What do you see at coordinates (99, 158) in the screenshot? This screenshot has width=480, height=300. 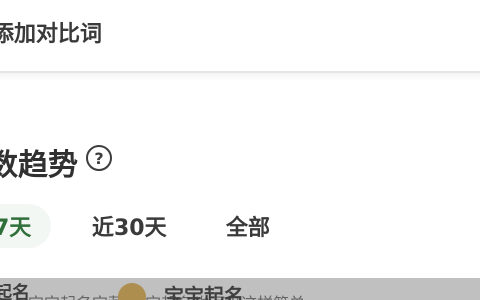 I see `question-circle-icon: ?` at bounding box center [99, 158].